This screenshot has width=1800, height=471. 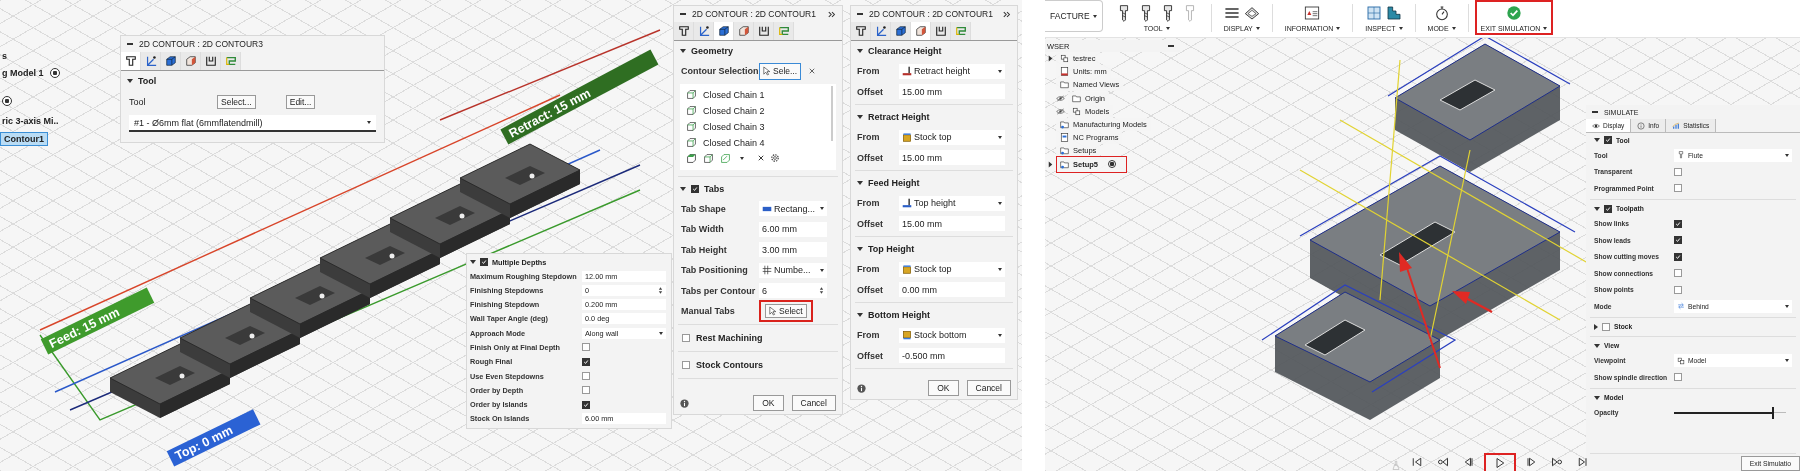 I want to click on opacity-slider, so click(x=1730, y=412).